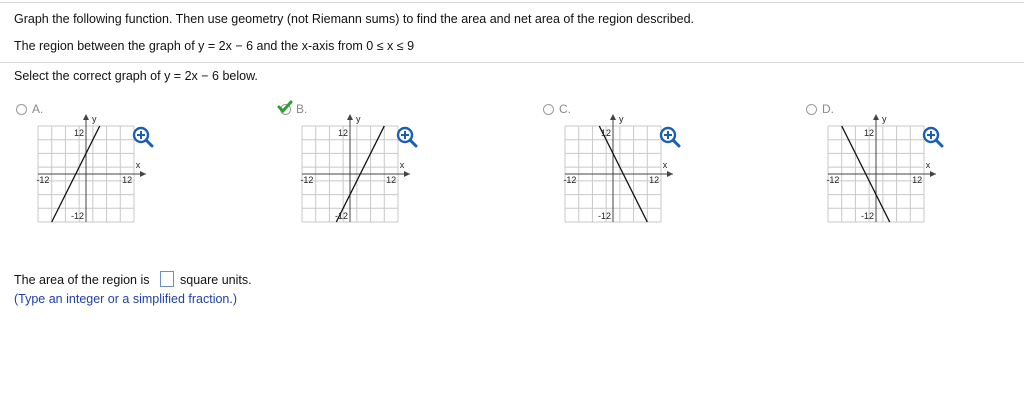 The image size is (1024, 401). Describe the element at coordinates (565, 109) in the screenshot. I see `option-letter: C.` at that location.